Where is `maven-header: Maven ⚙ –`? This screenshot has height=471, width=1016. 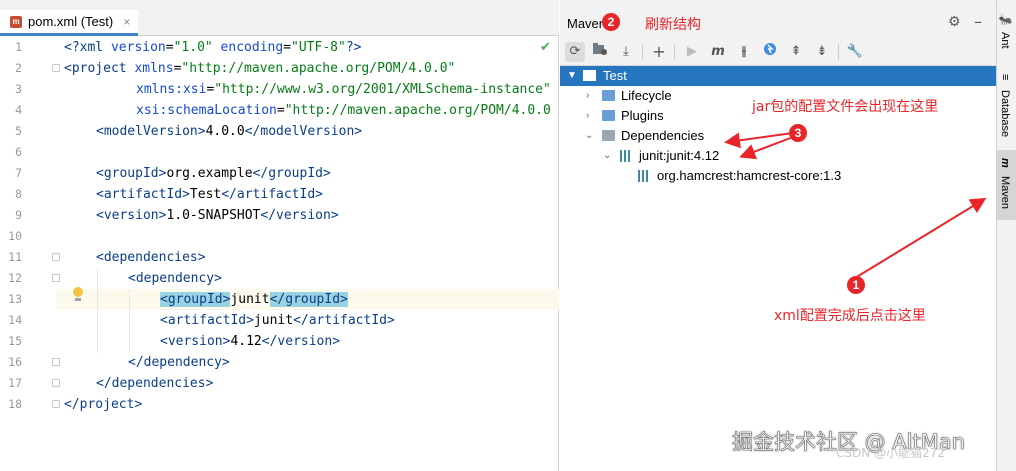 maven-header: Maven ⚙ – is located at coordinates (778, 19).